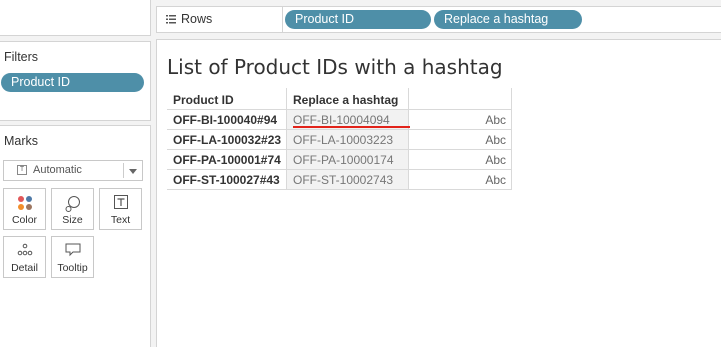 This screenshot has width=721, height=347. I want to click on table-row: OFF-LA-100032#23 OFF-LA-10003223 Abc, so click(339, 140).